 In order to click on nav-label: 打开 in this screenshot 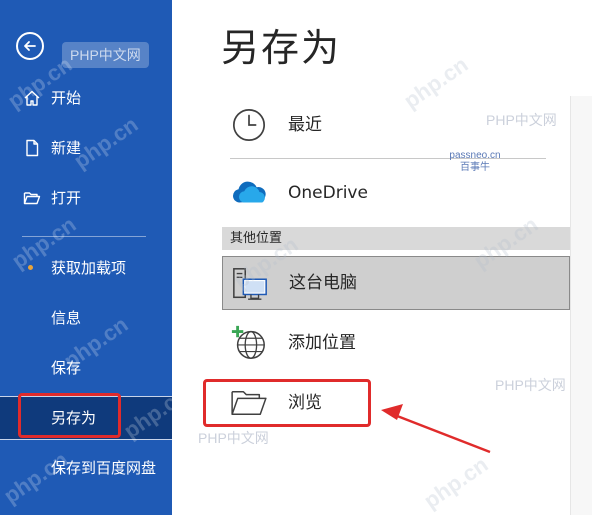, I will do `click(66, 198)`.